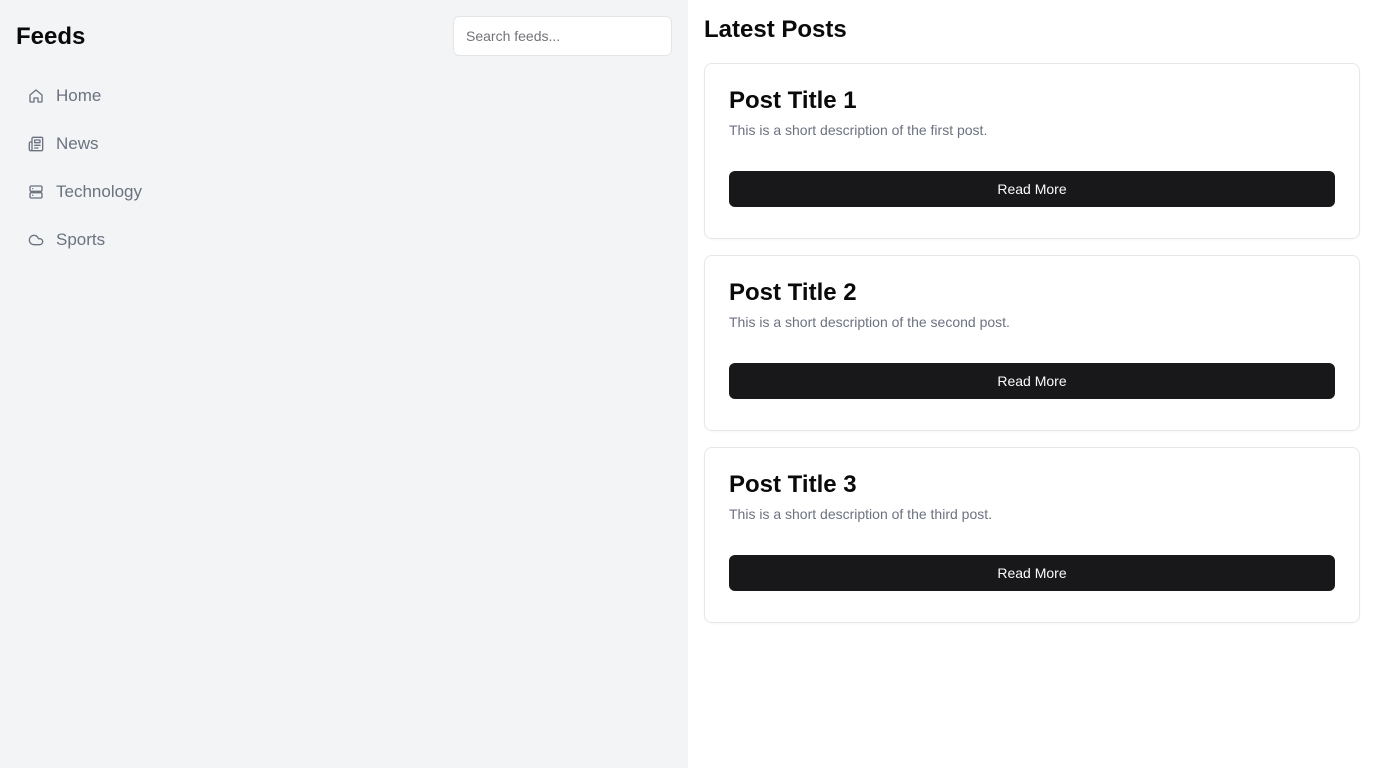 Image resolution: width=1376 pixels, height=768 pixels. What do you see at coordinates (793, 484) in the screenshot?
I see `post-title: Post Title 3` at bounding box center [793, 484].